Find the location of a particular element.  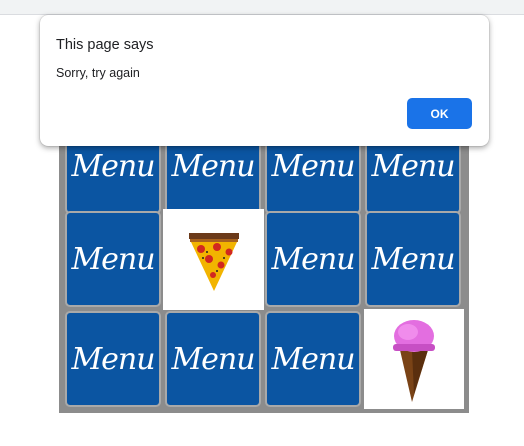

pizza-slice-icon is located at coordinates (213, 261).